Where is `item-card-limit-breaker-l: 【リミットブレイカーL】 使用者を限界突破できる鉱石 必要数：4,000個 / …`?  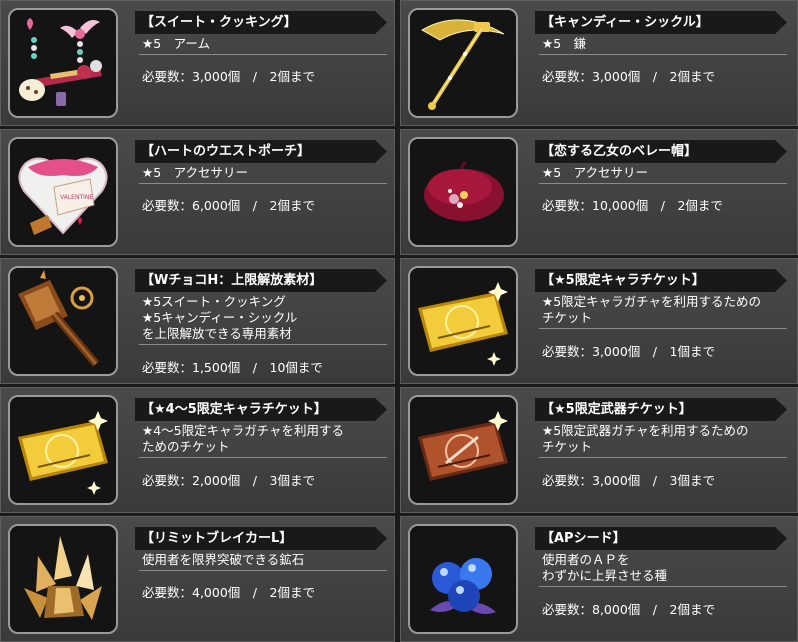 item-card-limit-breaker-l: 【リミットブレイカーL】 使用者を限界突破できる鉱石 必要数：4,000個 / … is located at coordinates (197, 579).